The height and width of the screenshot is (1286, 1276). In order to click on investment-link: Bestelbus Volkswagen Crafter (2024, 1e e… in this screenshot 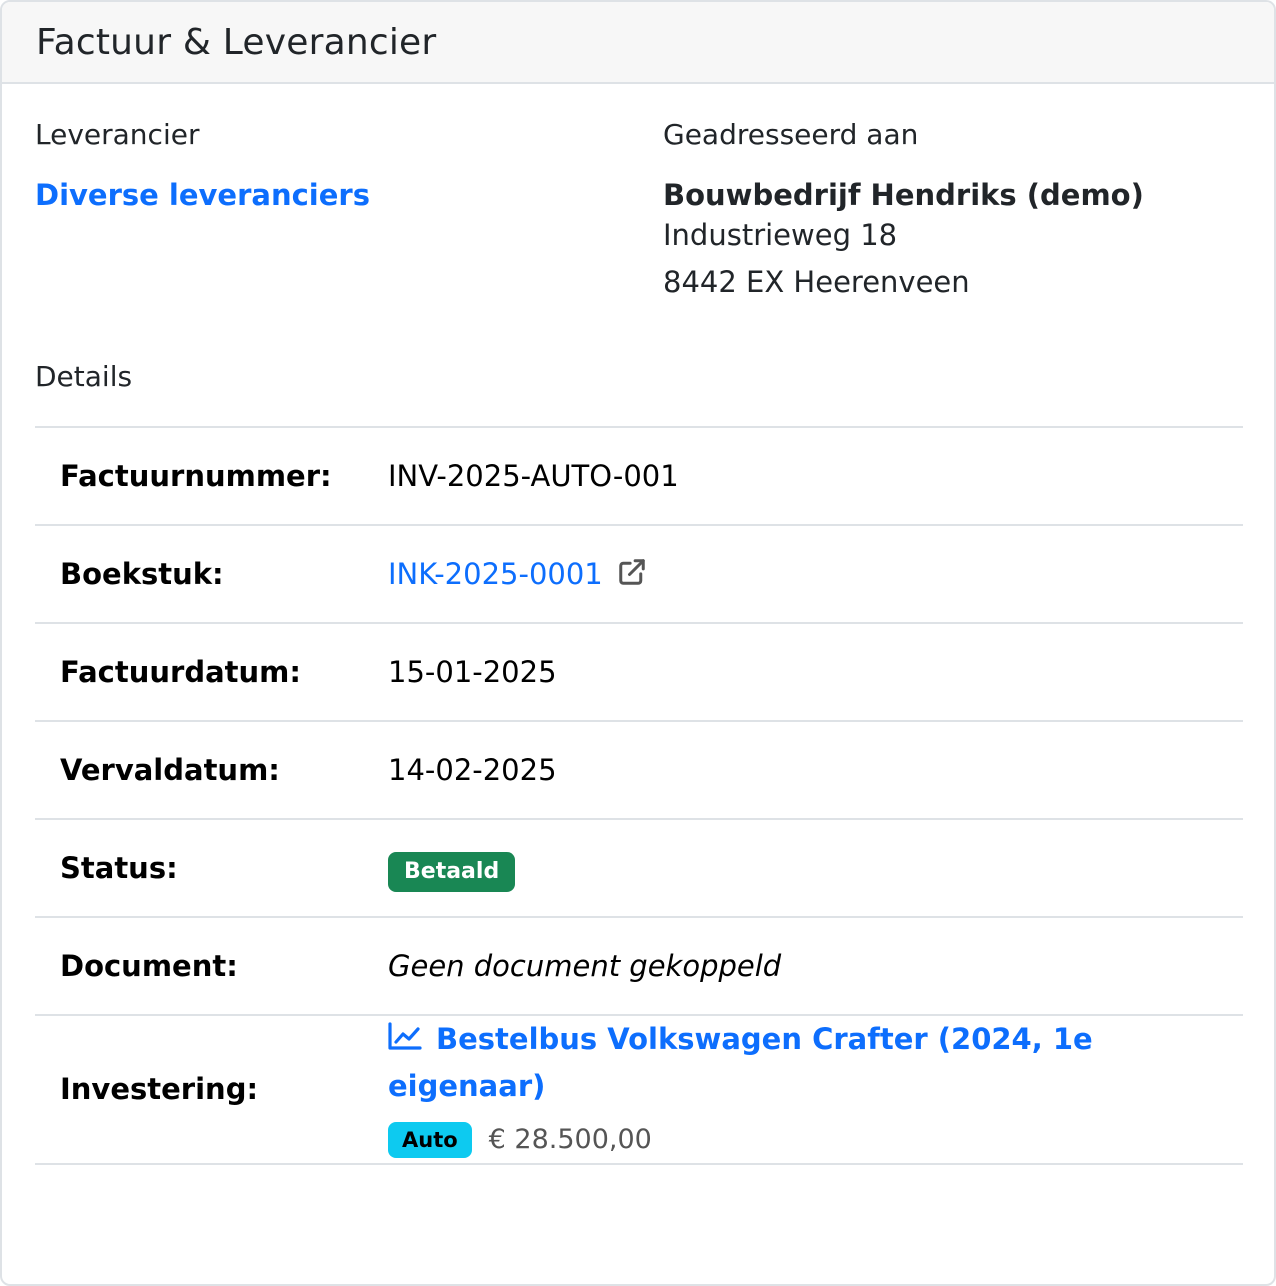, I will do `click(768, 1063)`.